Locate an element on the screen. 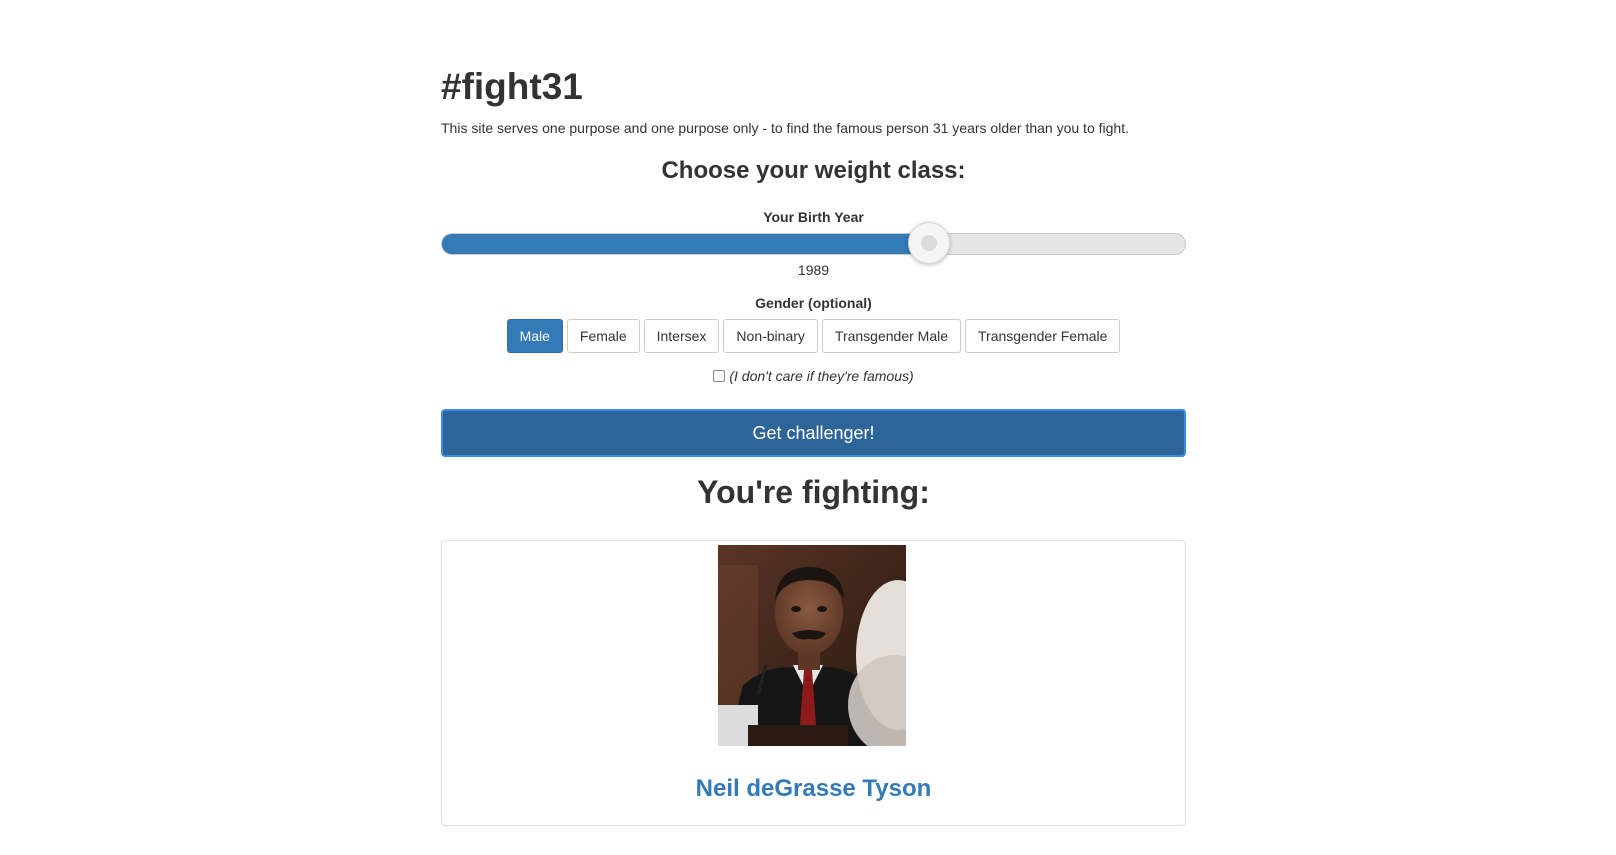 The height and width of the screenshot is (855, 1616). gender-label: Gender (optional) is located at coordinates (813, 303).